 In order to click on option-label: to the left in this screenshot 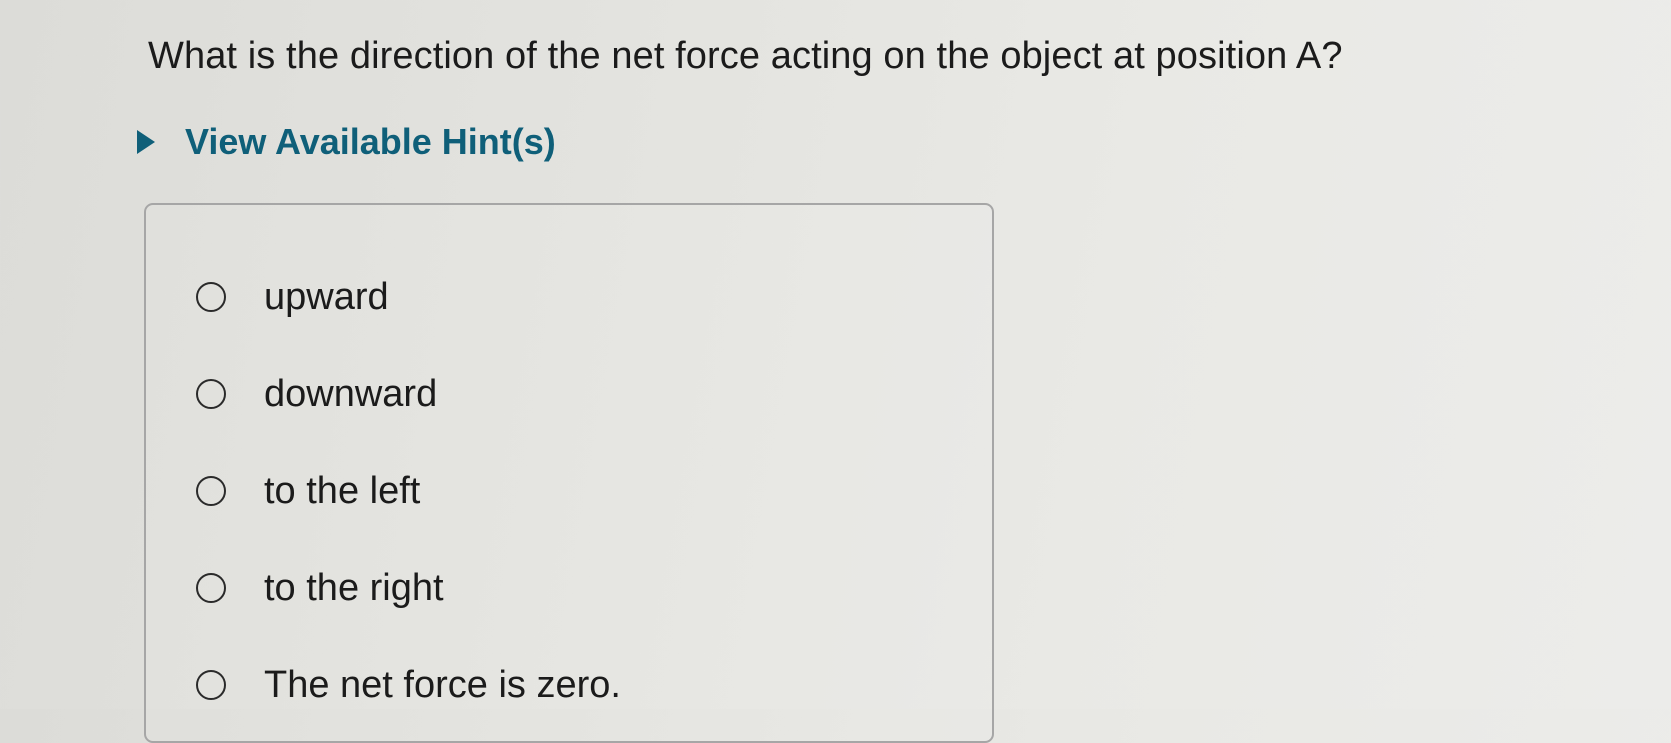, I will do `click(342, 491)`.